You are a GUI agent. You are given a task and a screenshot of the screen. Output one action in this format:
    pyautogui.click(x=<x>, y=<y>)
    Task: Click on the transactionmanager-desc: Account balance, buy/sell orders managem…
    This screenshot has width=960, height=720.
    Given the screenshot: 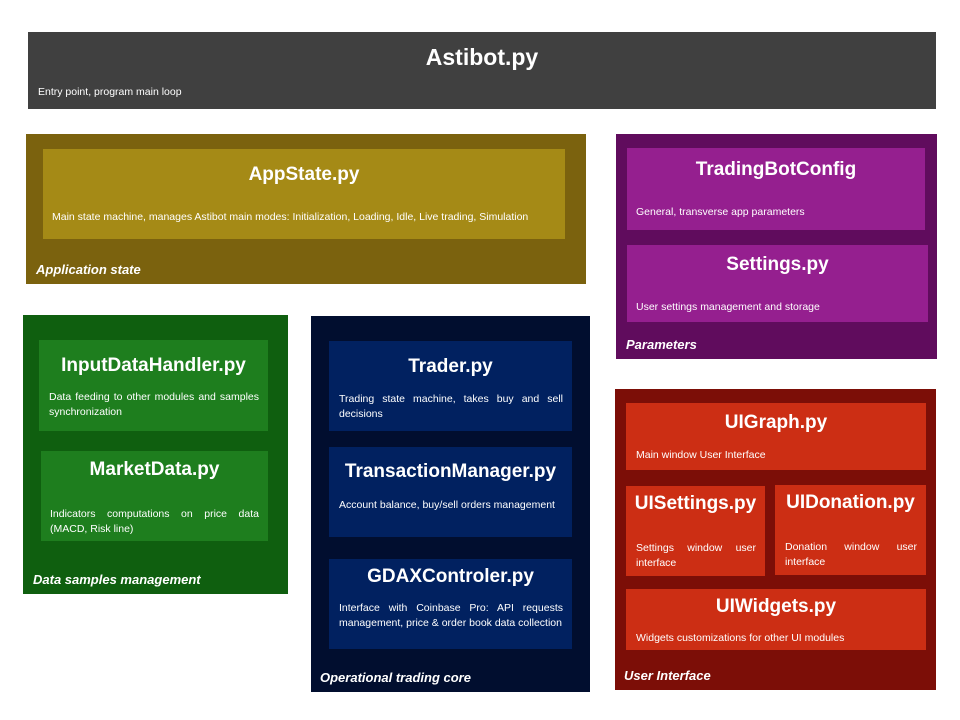 What is the action you would take?
    pyautogui.click(x=447, y=505)
    